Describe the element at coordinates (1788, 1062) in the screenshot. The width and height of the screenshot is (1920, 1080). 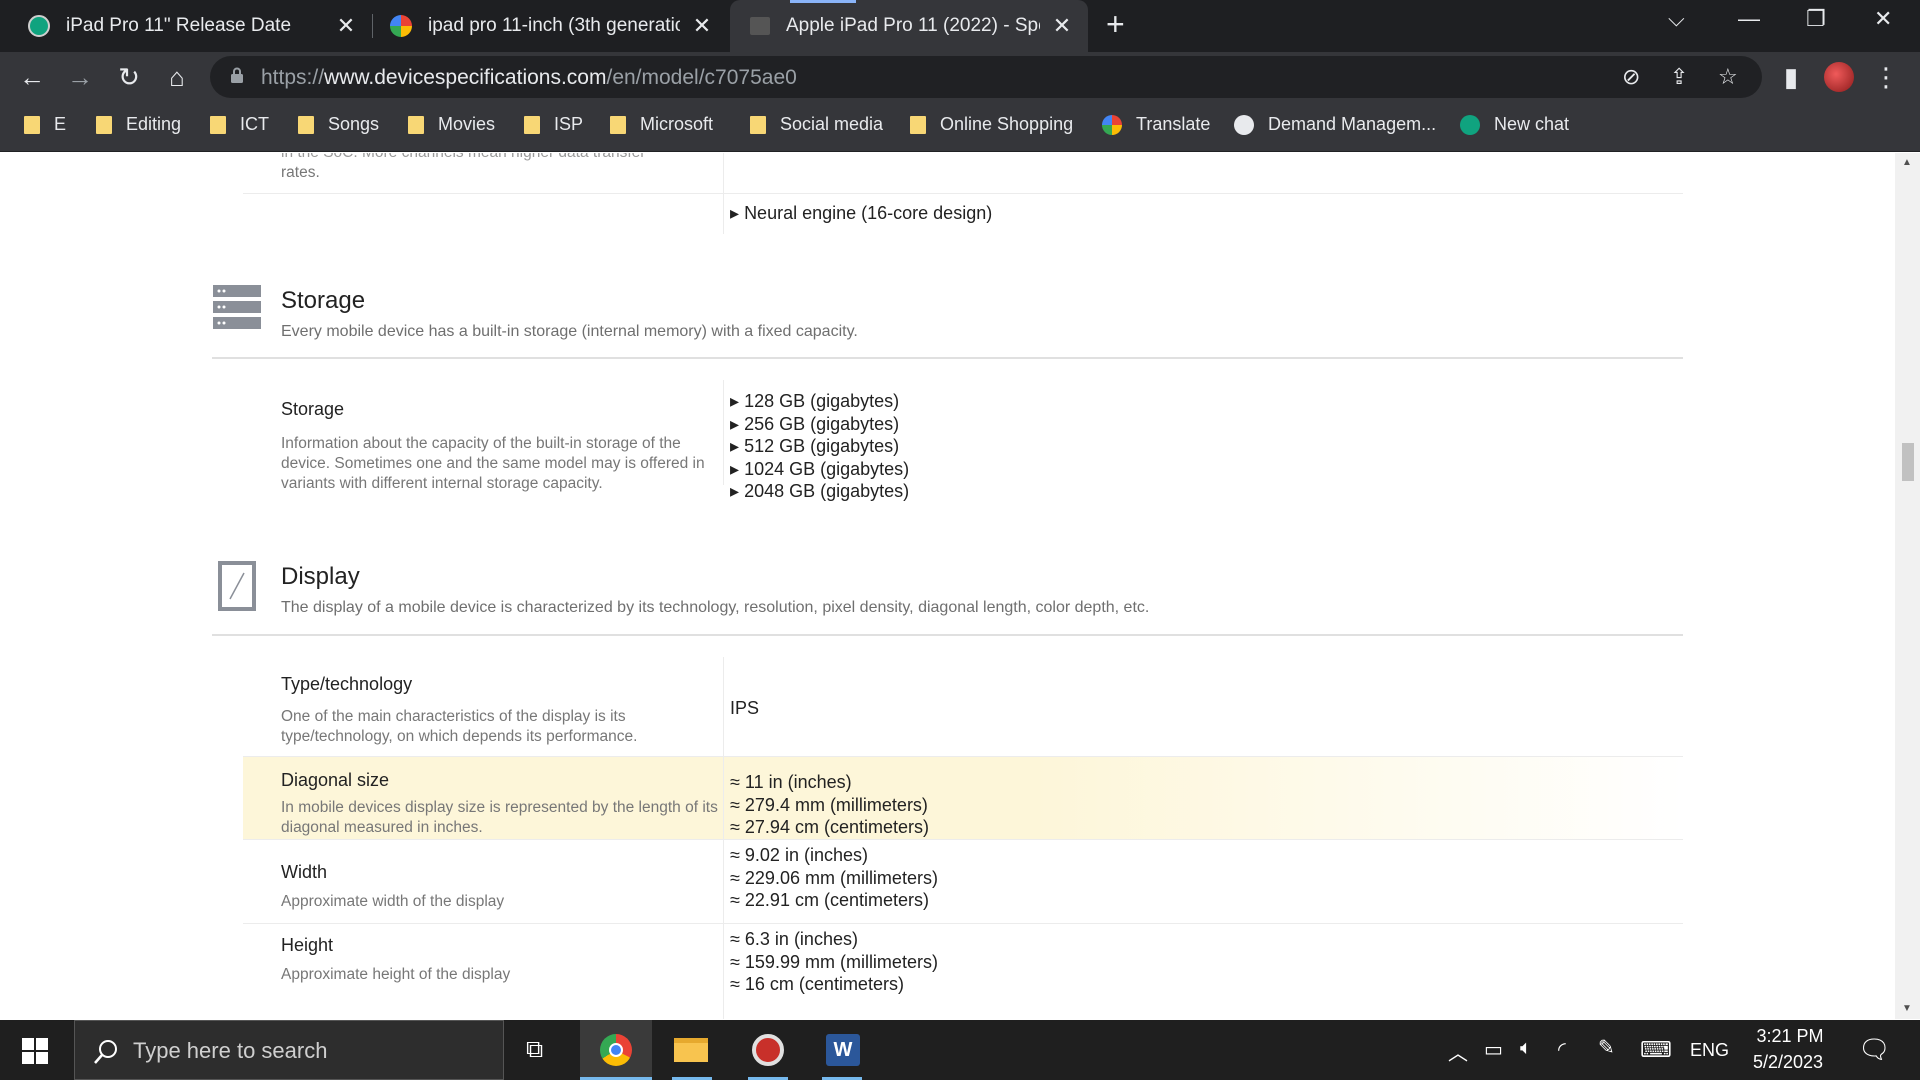
I see `clock-date: 5/2/2023` at that location.